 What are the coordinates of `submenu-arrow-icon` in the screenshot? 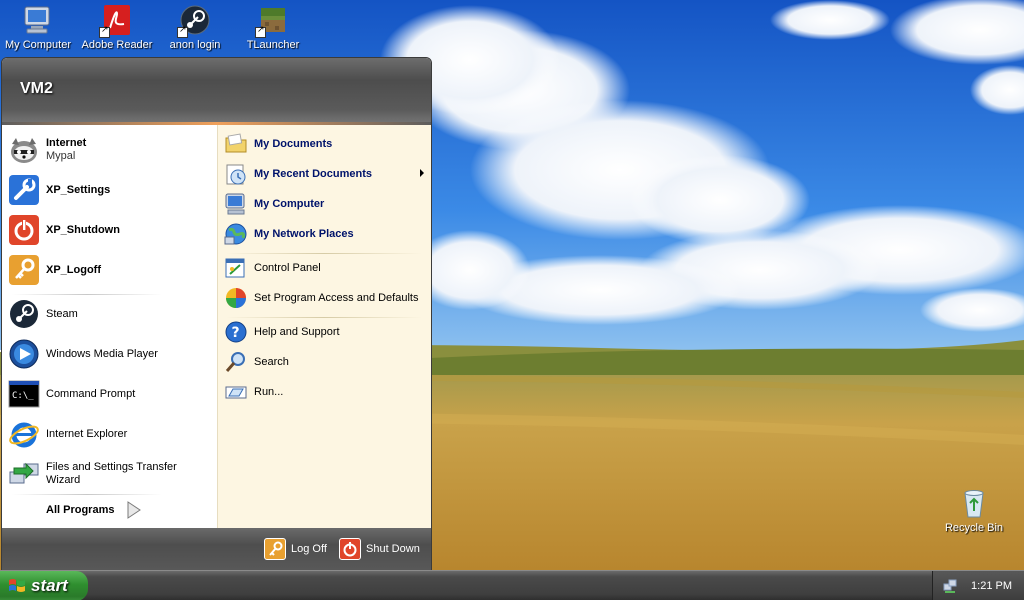 It's located at (422, 173).